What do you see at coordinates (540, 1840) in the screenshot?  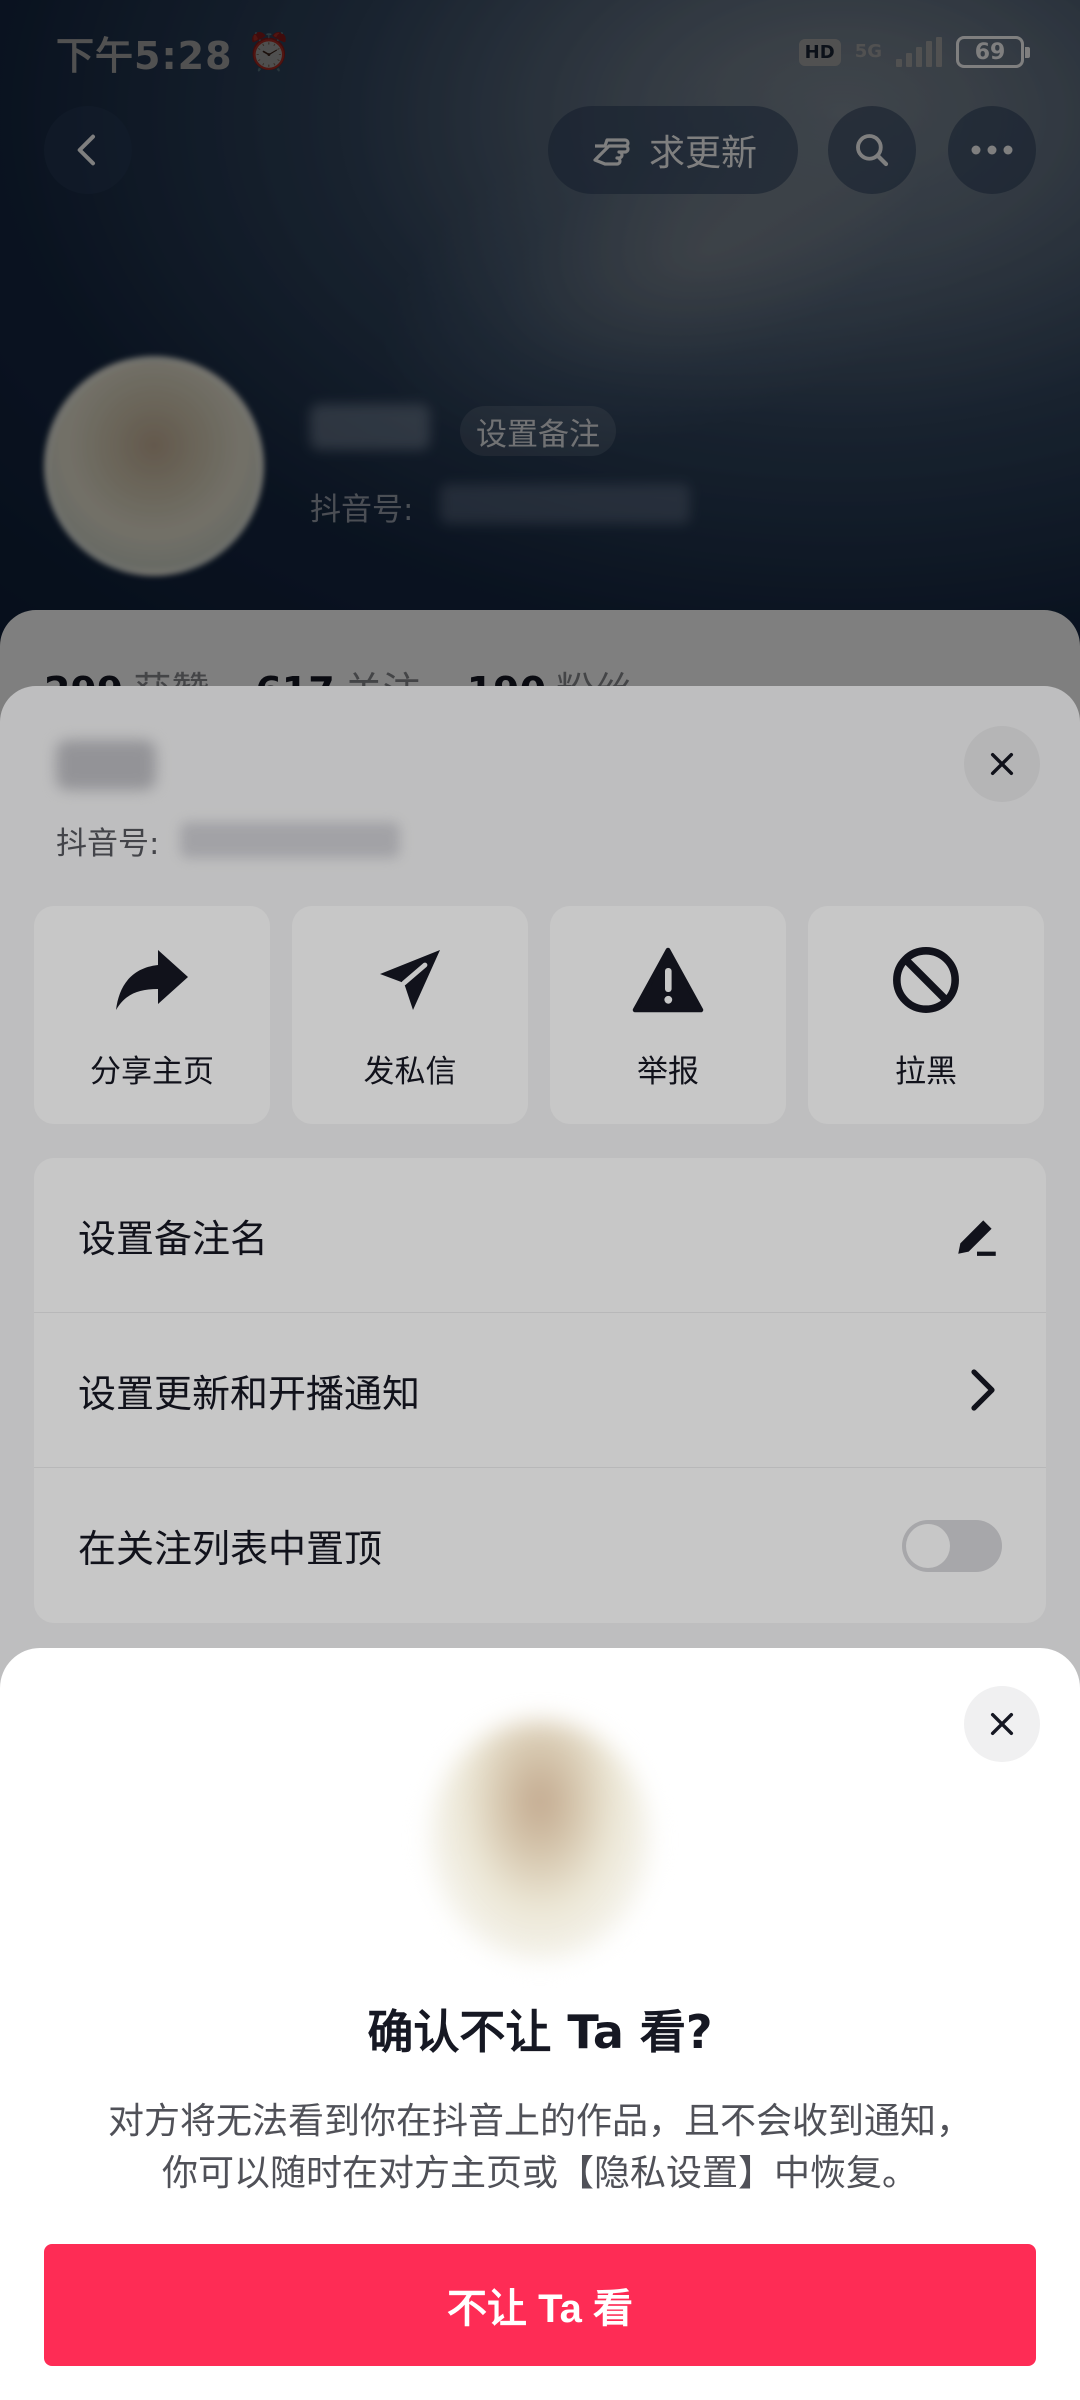 I see `dialog-avatar` at bounding box center [540, 1840].